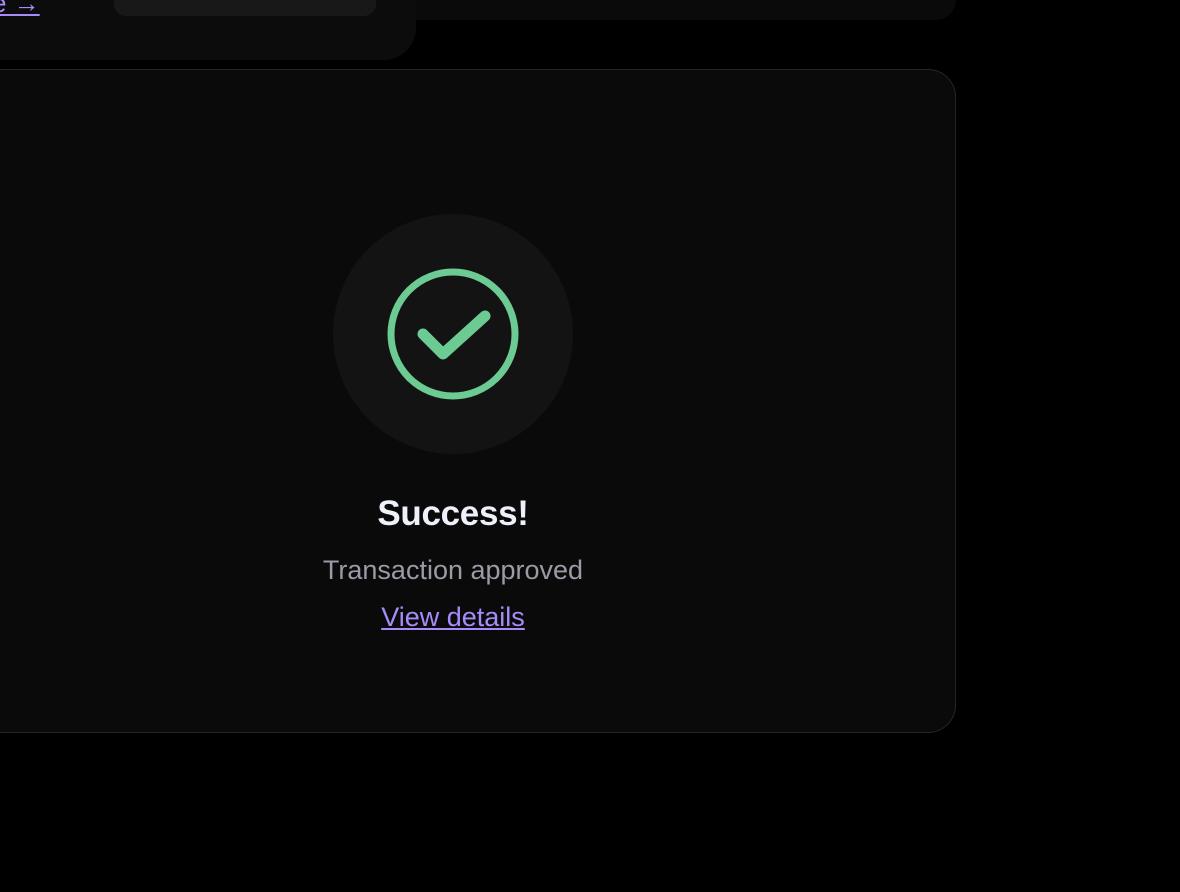 The height and width of the screenshot is (892, 1180). I want to click on view-details-link: View details, so click(453, 617).